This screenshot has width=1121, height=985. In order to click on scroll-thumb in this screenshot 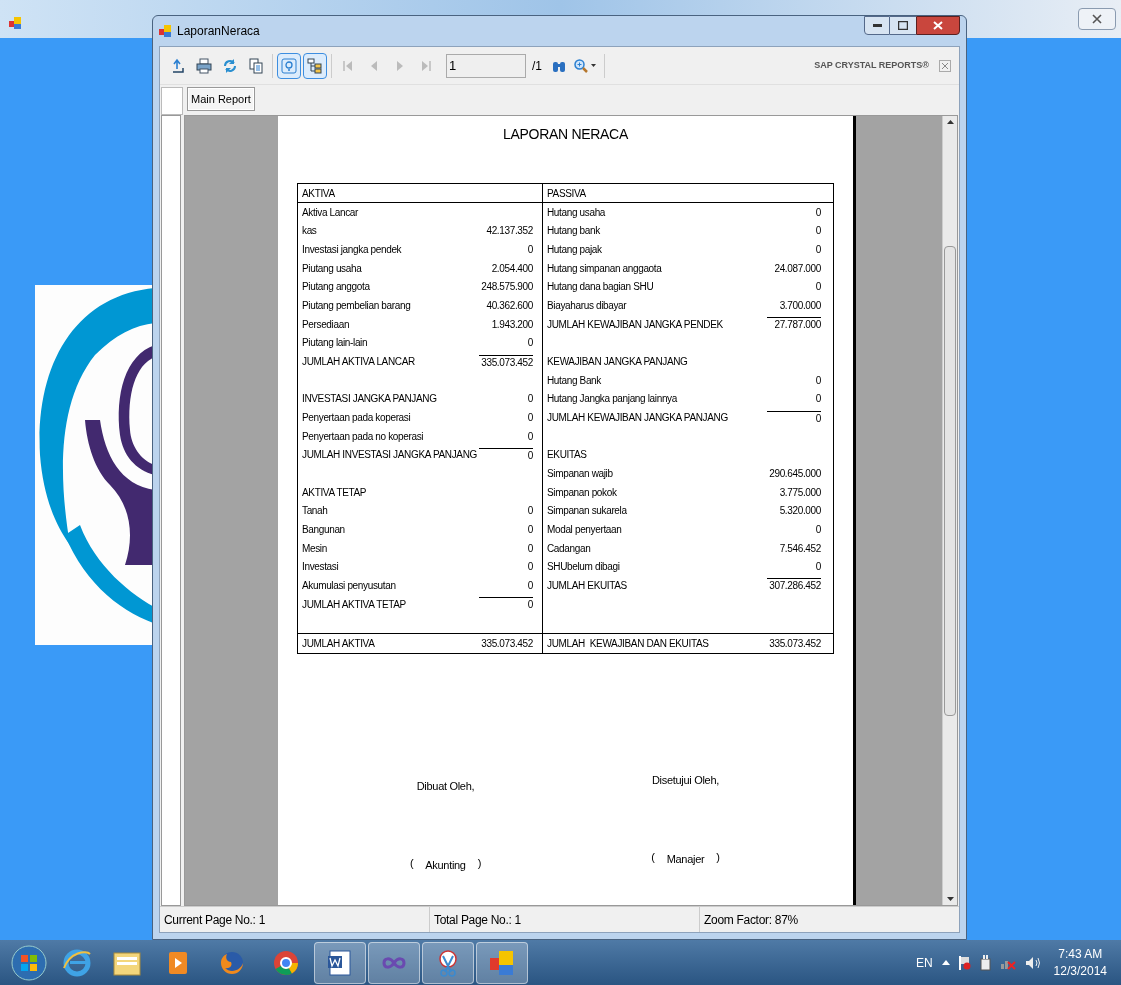, I will do `click(950, 481)`.